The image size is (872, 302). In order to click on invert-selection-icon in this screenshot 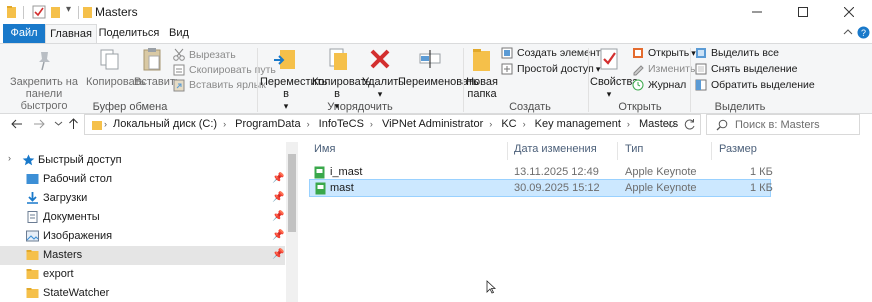, I will do `click(701, 85)`.